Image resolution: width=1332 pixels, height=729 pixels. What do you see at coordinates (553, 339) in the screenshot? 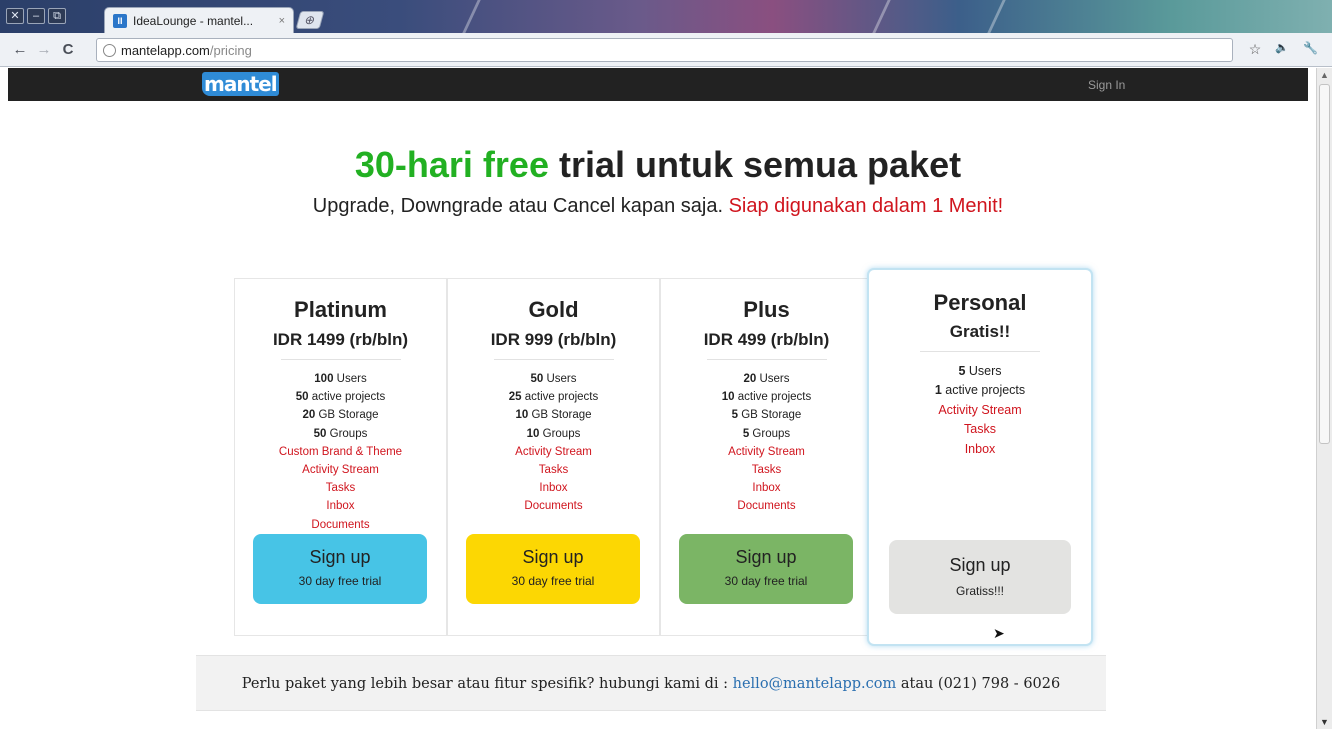
I see `plan-price: IDR 999 (rb/bln)` at bounding box center [553, 339].